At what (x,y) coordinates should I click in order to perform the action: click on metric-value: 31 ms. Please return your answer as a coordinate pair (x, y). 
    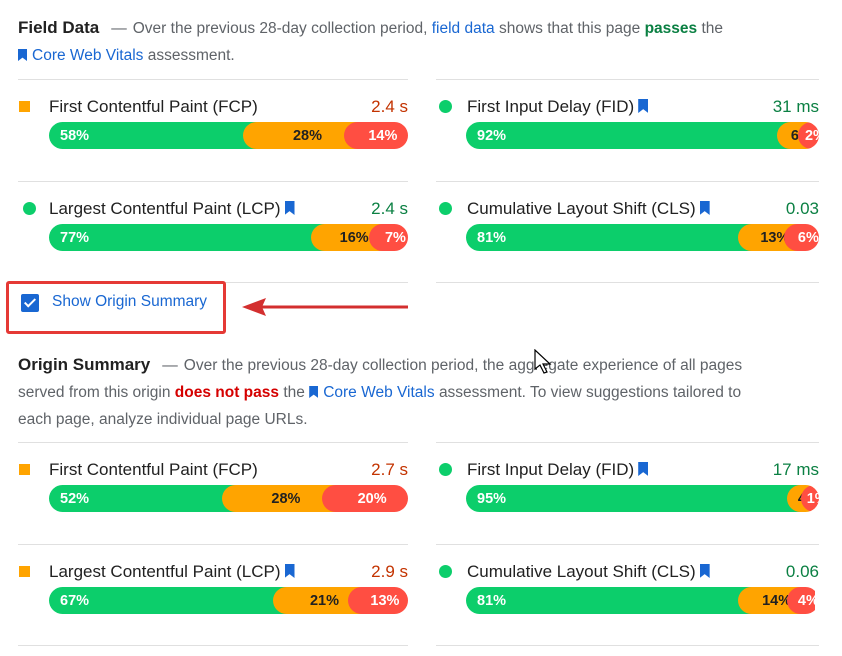
    Looking at the image, I should click on (795, 106).